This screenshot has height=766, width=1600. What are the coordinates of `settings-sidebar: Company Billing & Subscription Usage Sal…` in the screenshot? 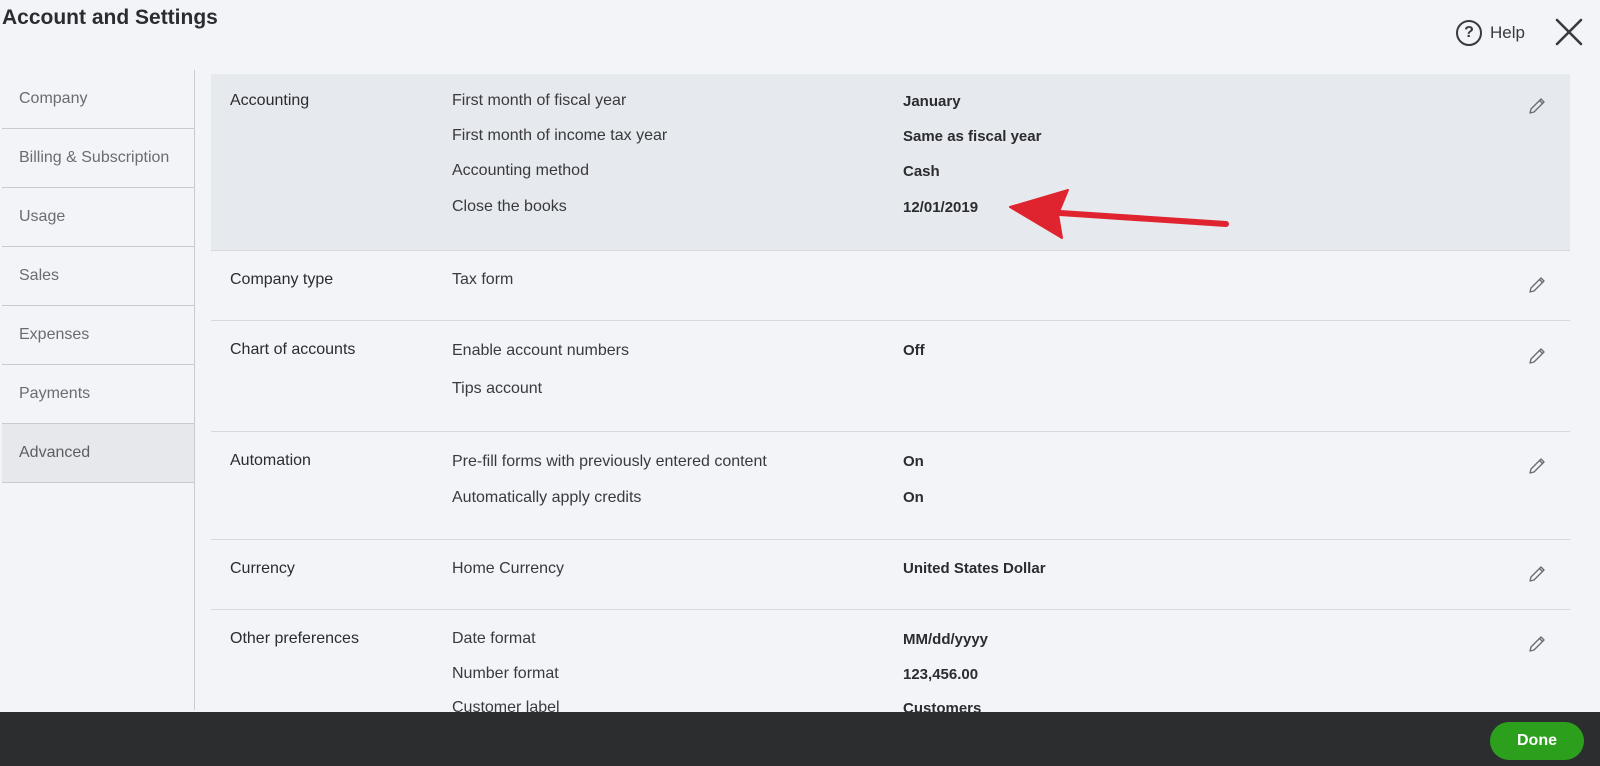 It's located at (98, 390).